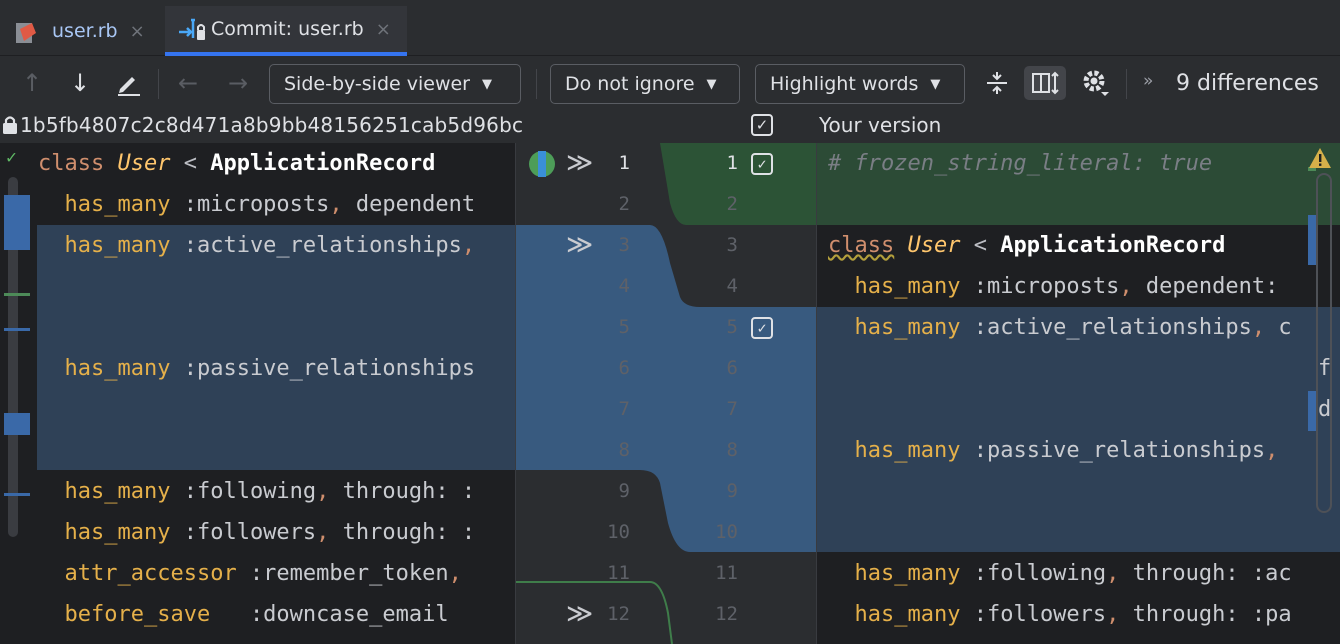  Describe the element at coordinates (270, 368) in the screenshot. I see `left-line-6: has_many :passive_relationships` at that location.